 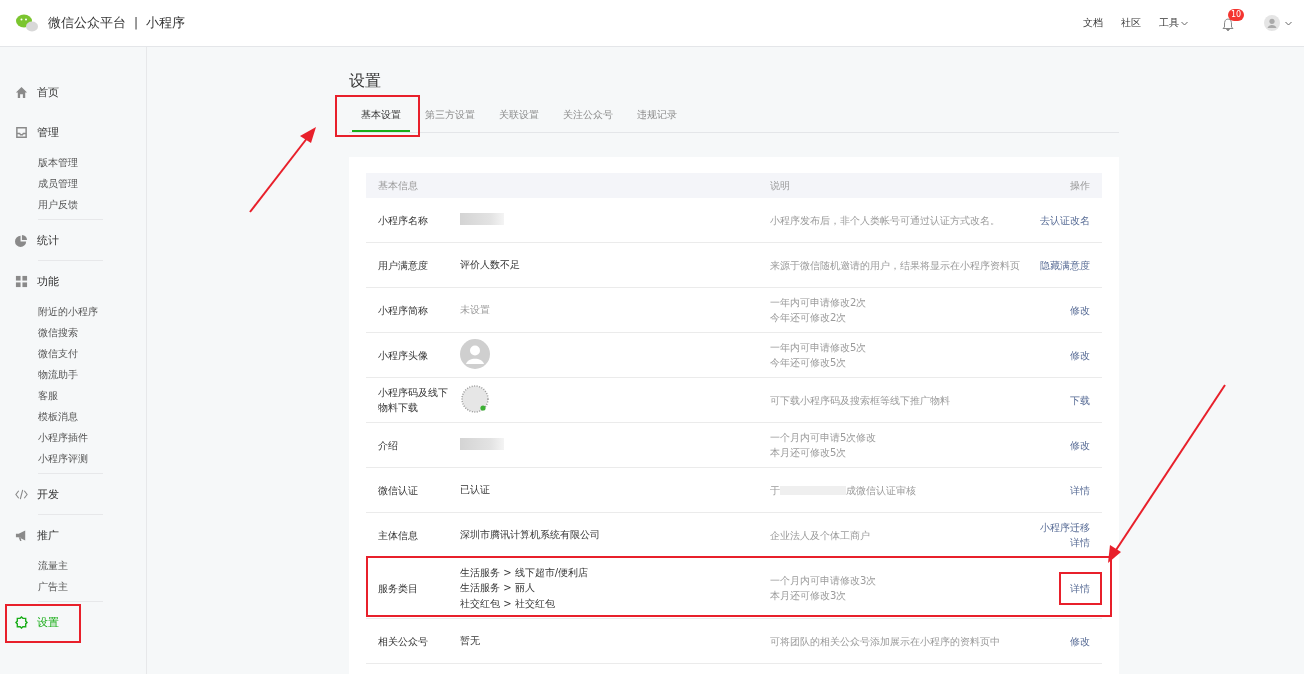 What do you see at coordinates (1173, 23) in the screenshot?
I see `header-link: 工具` at bounding box center [1173, 23].